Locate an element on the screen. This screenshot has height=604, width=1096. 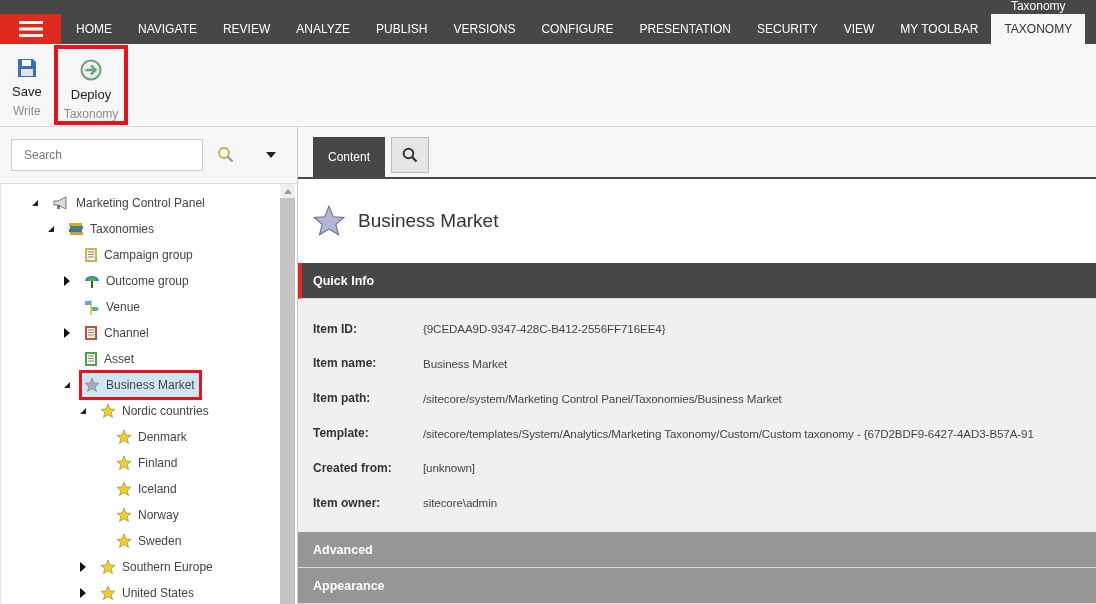
ribbon-tab: NAVIGATE is located at coordinates (167, 29).